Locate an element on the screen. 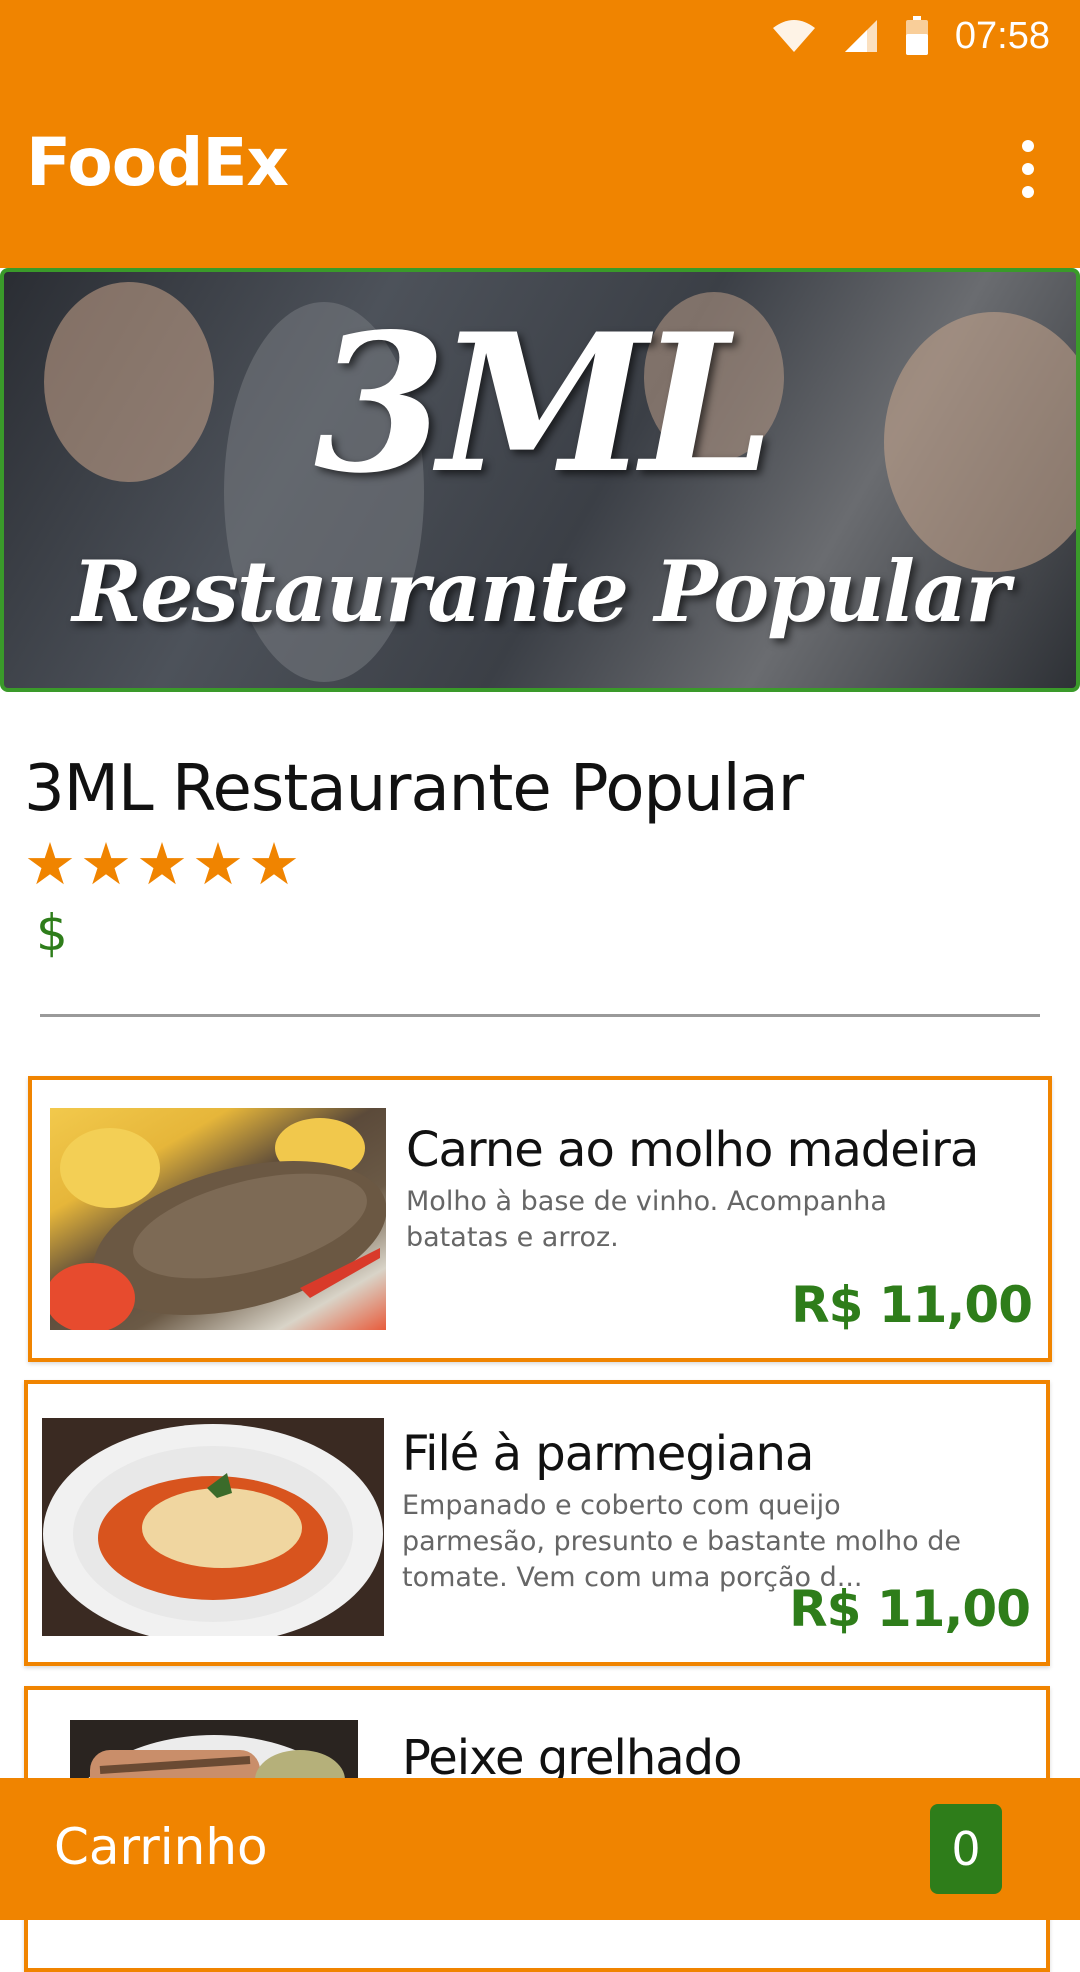 The height and width of the screenshot is (1972, 1080). wifi-icon is located at coordinates (793, 36).